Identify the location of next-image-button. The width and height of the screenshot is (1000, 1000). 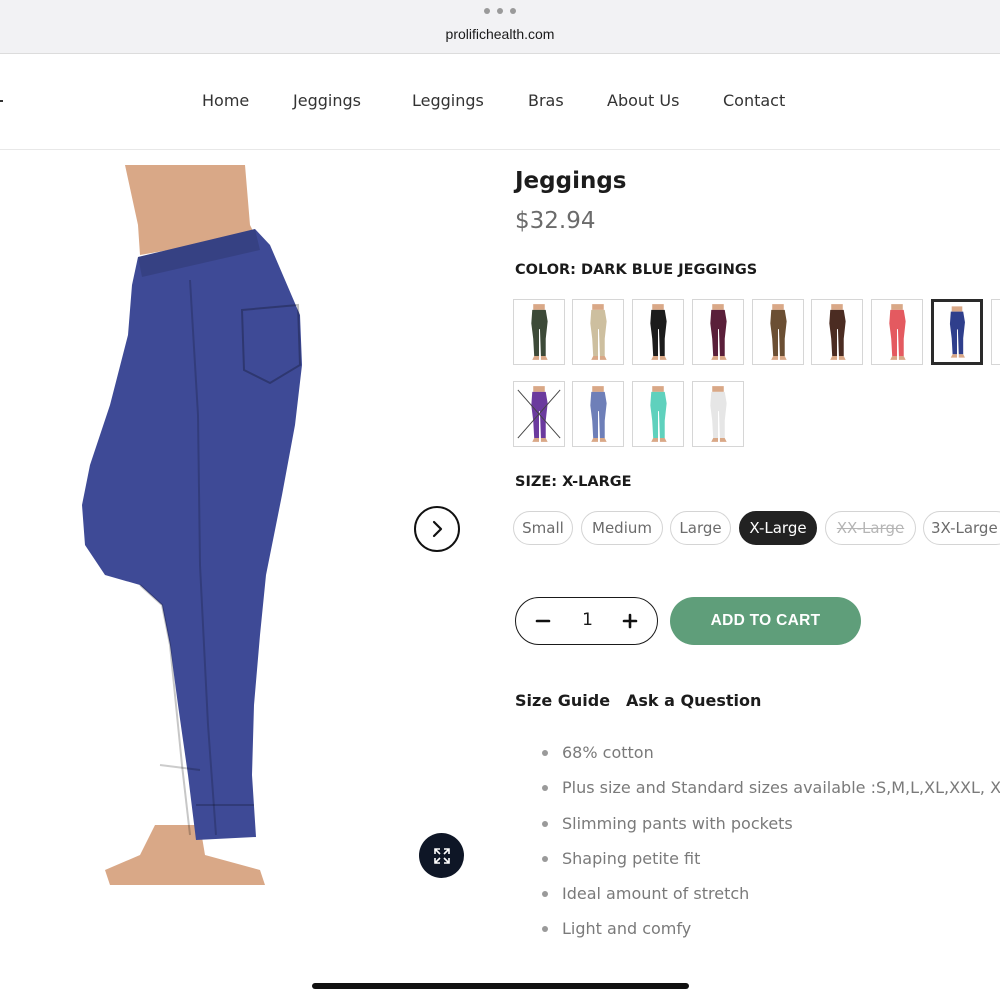
(437, 529).